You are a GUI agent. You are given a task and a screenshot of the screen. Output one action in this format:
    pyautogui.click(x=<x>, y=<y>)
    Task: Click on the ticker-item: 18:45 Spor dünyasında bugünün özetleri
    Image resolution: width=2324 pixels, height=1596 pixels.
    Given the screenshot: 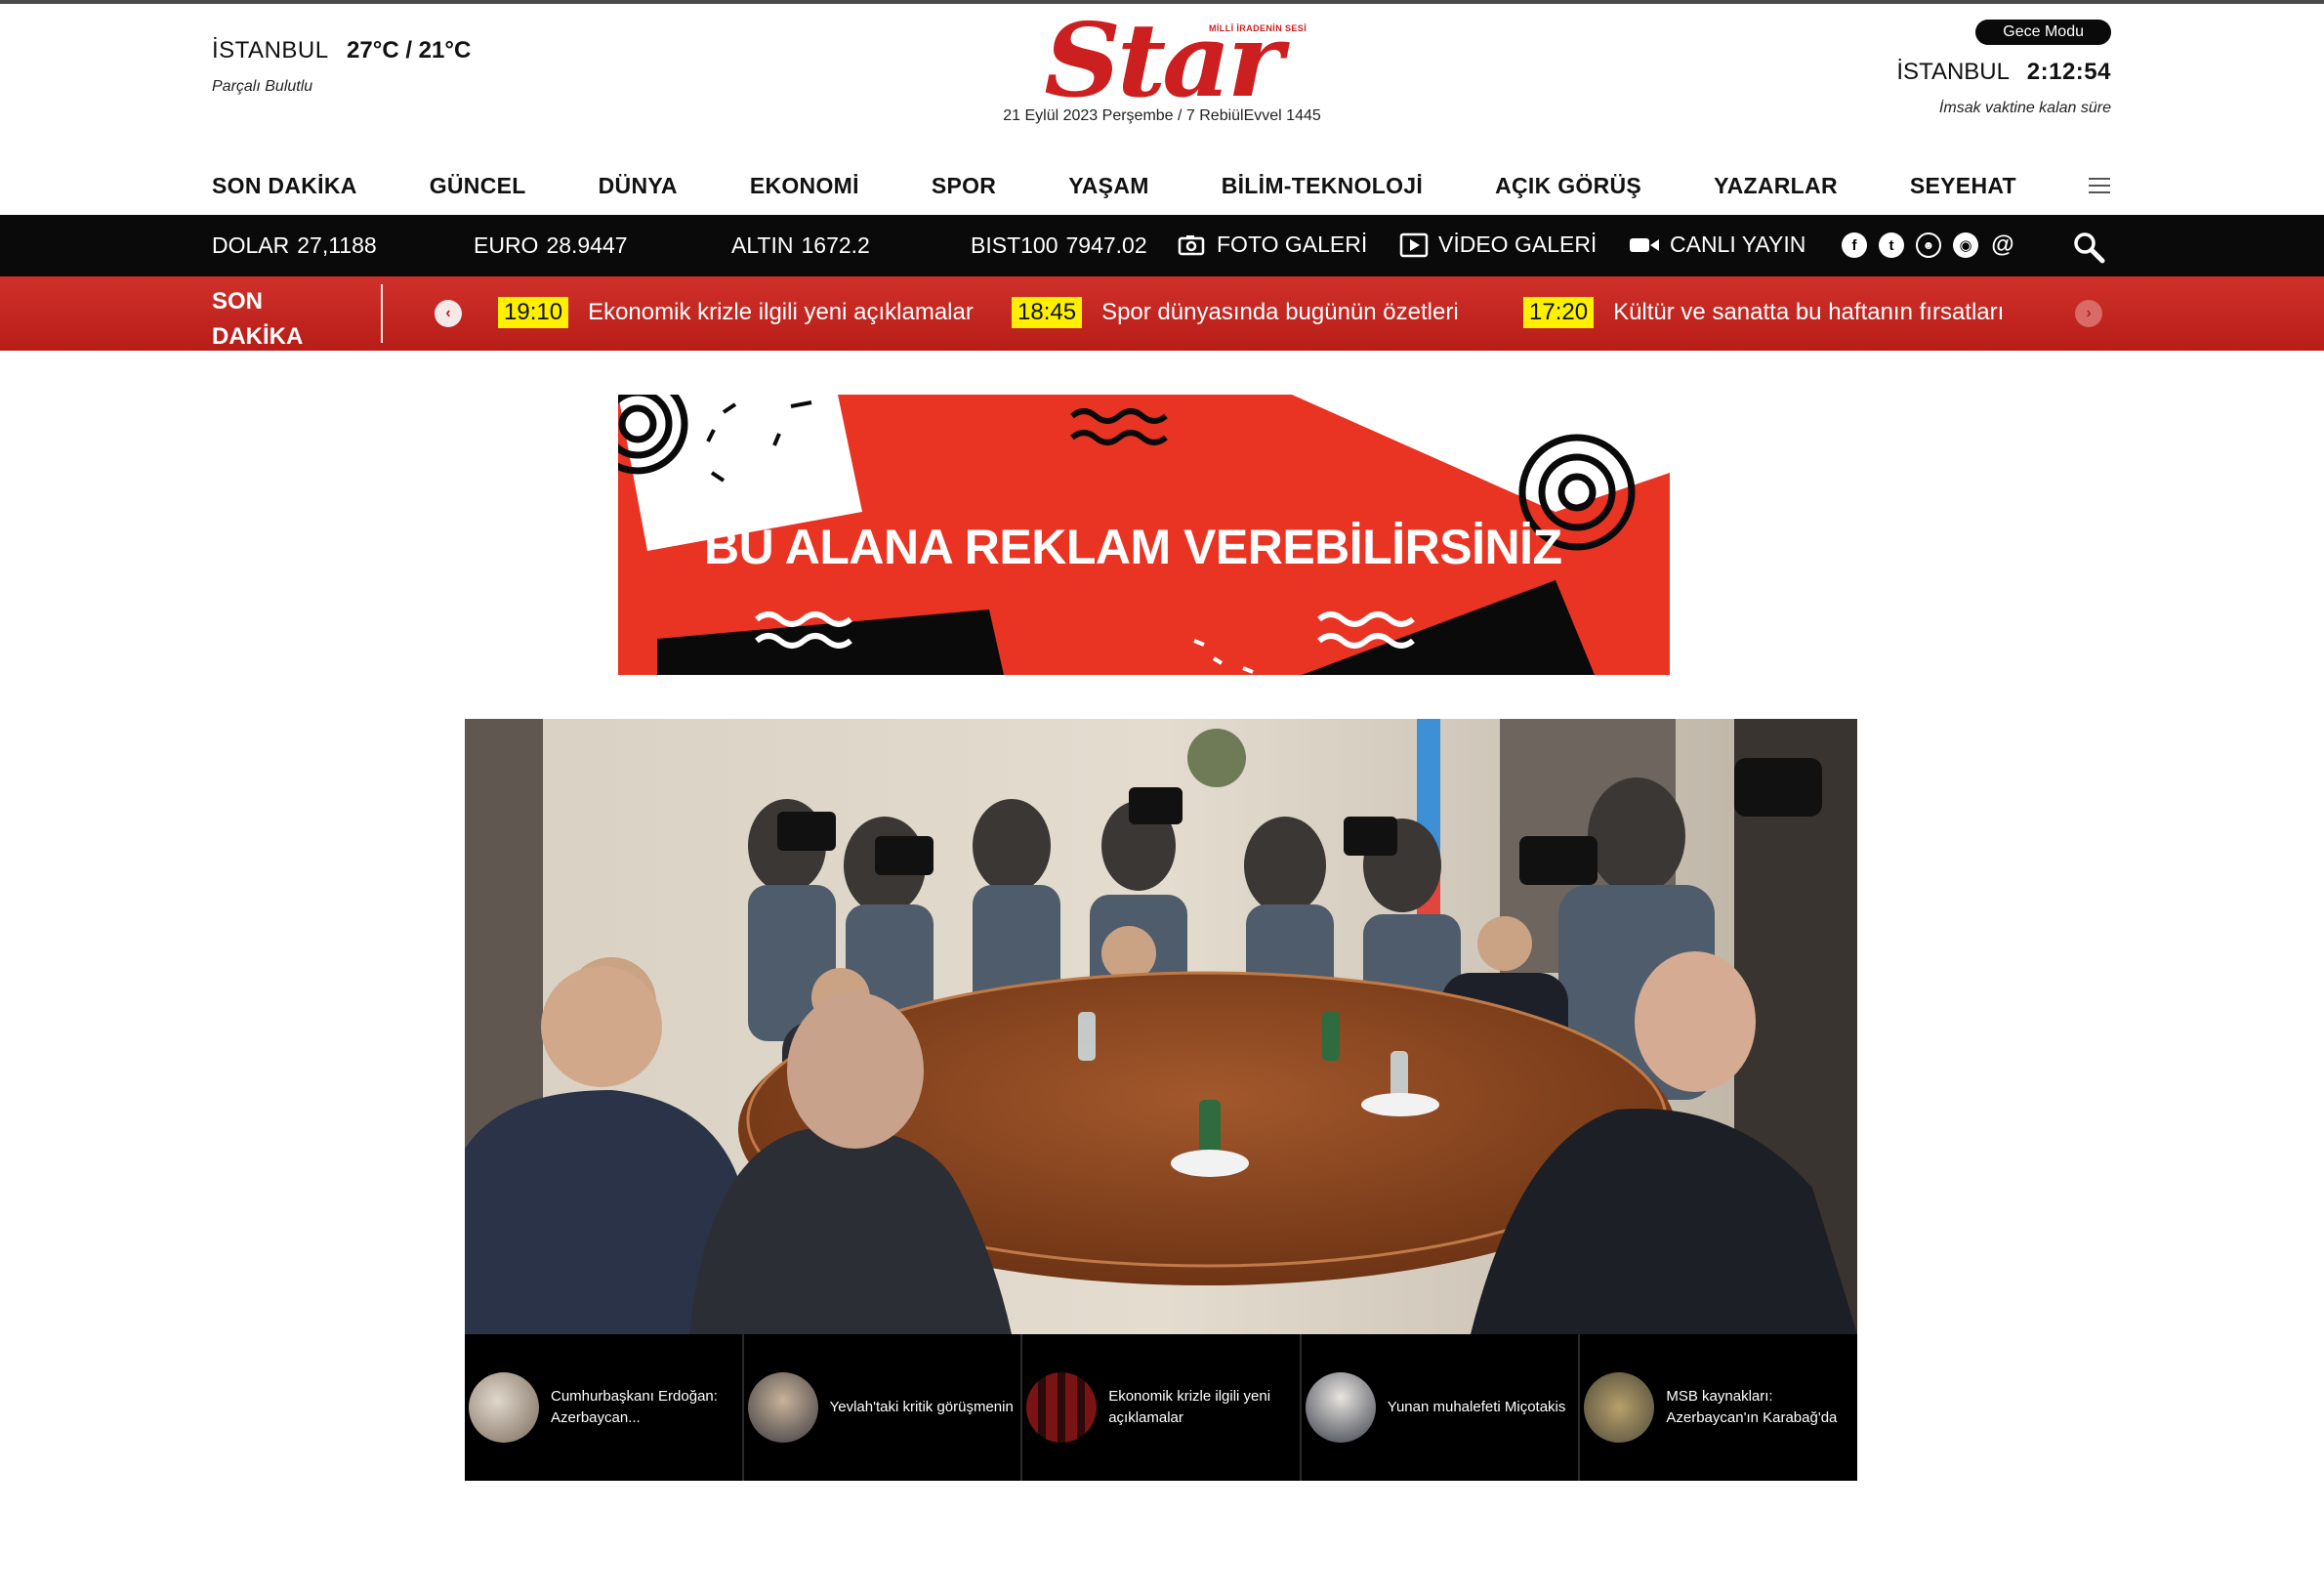 What is the action you would take?
    pyautogui.click(x=1235, y=312)
    